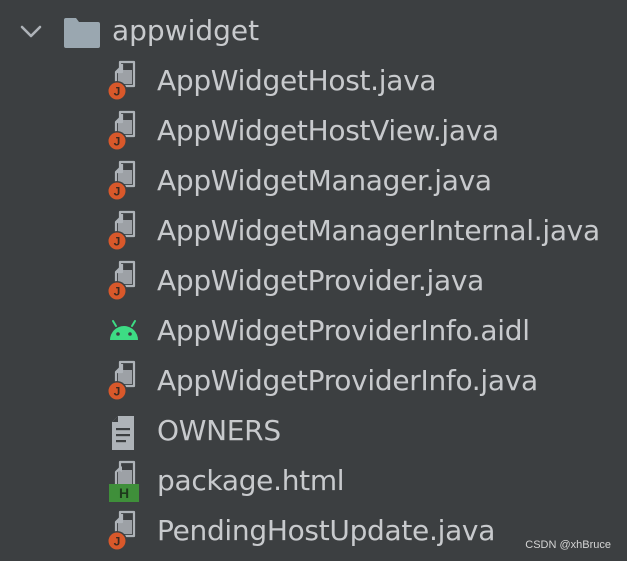 The image size is (627, 561). What do you see at coordinates (328, 130) in the screenshot?
I see `file-label: AppWidgetHostView.java` at bounding box center [328, 130].